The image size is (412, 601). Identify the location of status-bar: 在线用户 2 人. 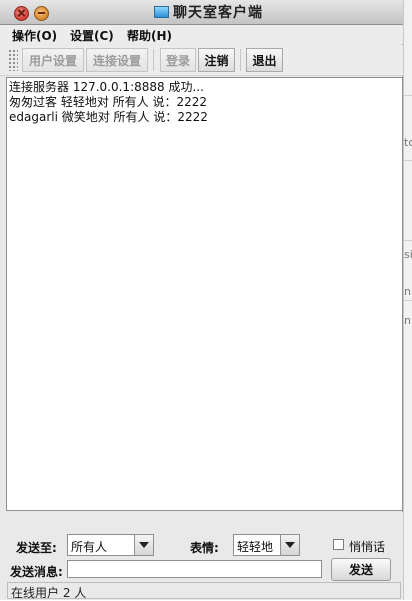
(204, 591).